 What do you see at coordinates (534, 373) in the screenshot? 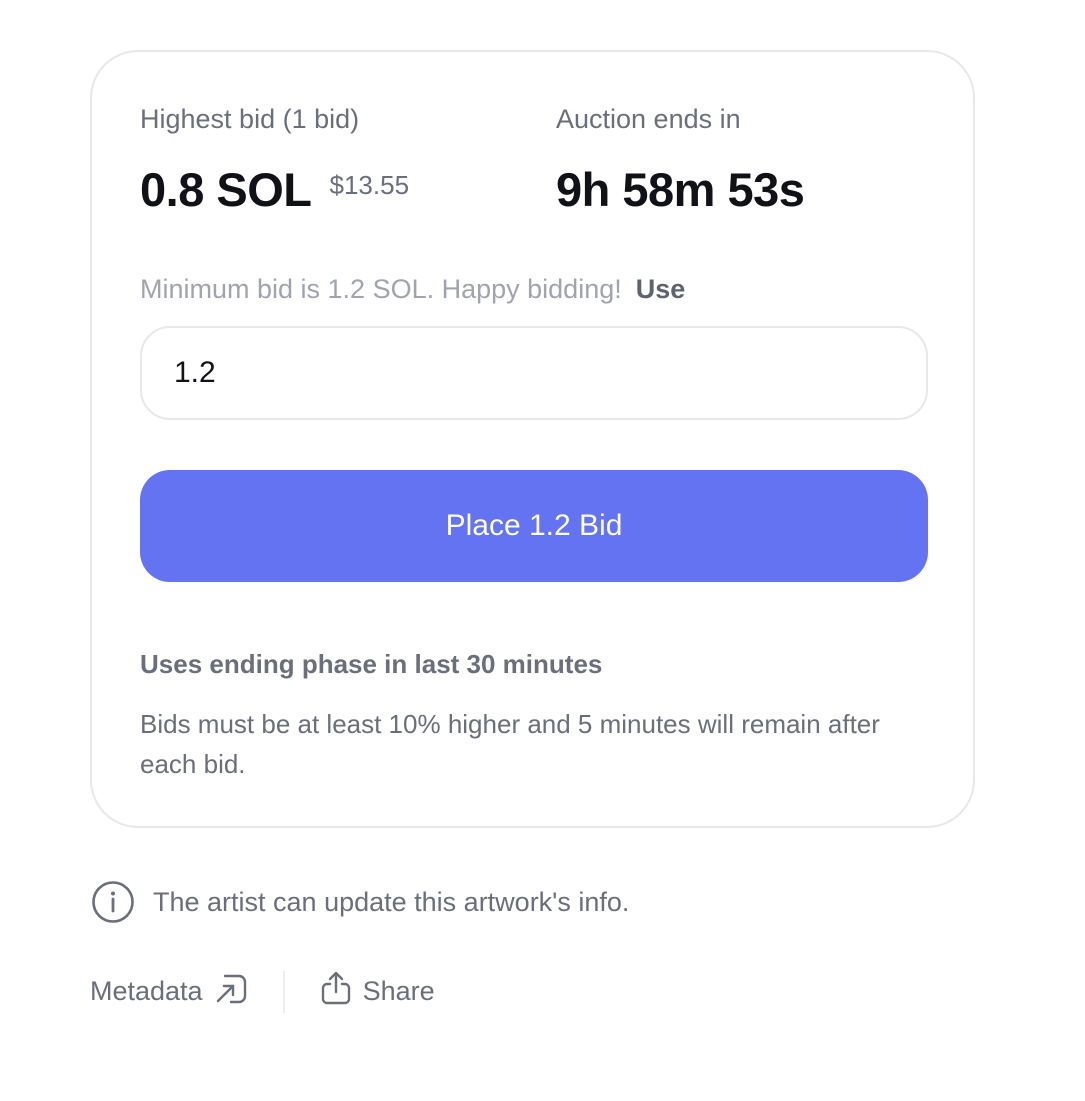
I see `bid-amount-input` at bounding box center [534, 373].